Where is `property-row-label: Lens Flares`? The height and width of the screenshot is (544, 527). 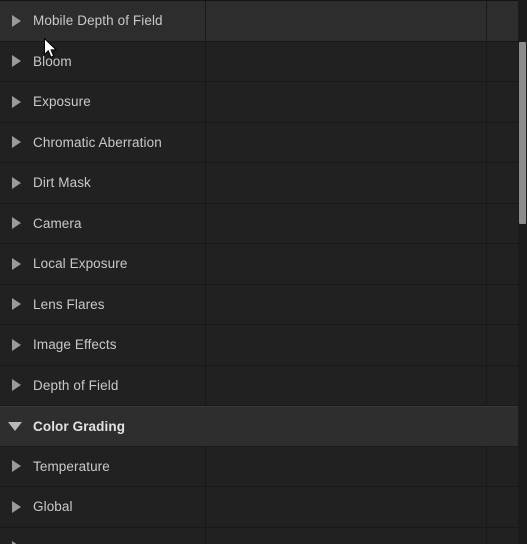
property-row-label: Lens Flares is located at coordinates (69, 304).